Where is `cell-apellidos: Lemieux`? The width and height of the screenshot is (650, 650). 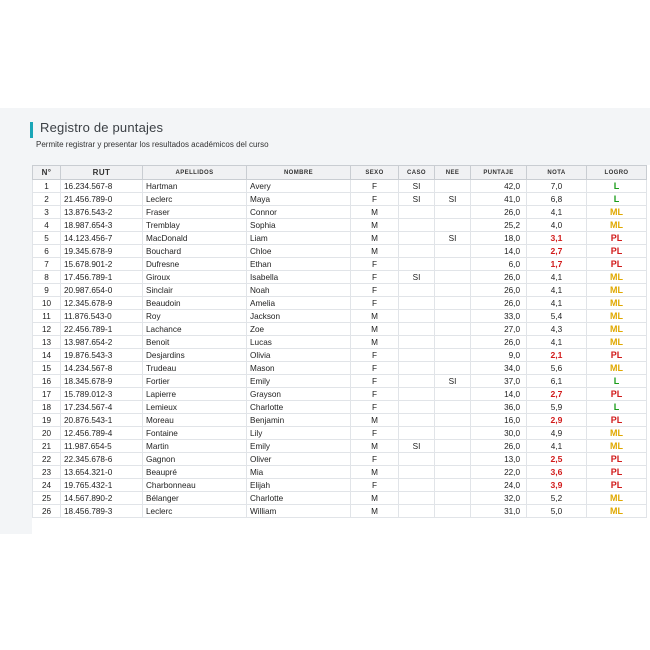 cell-apellidos: Lemieux is located at coordinates (194, 407).